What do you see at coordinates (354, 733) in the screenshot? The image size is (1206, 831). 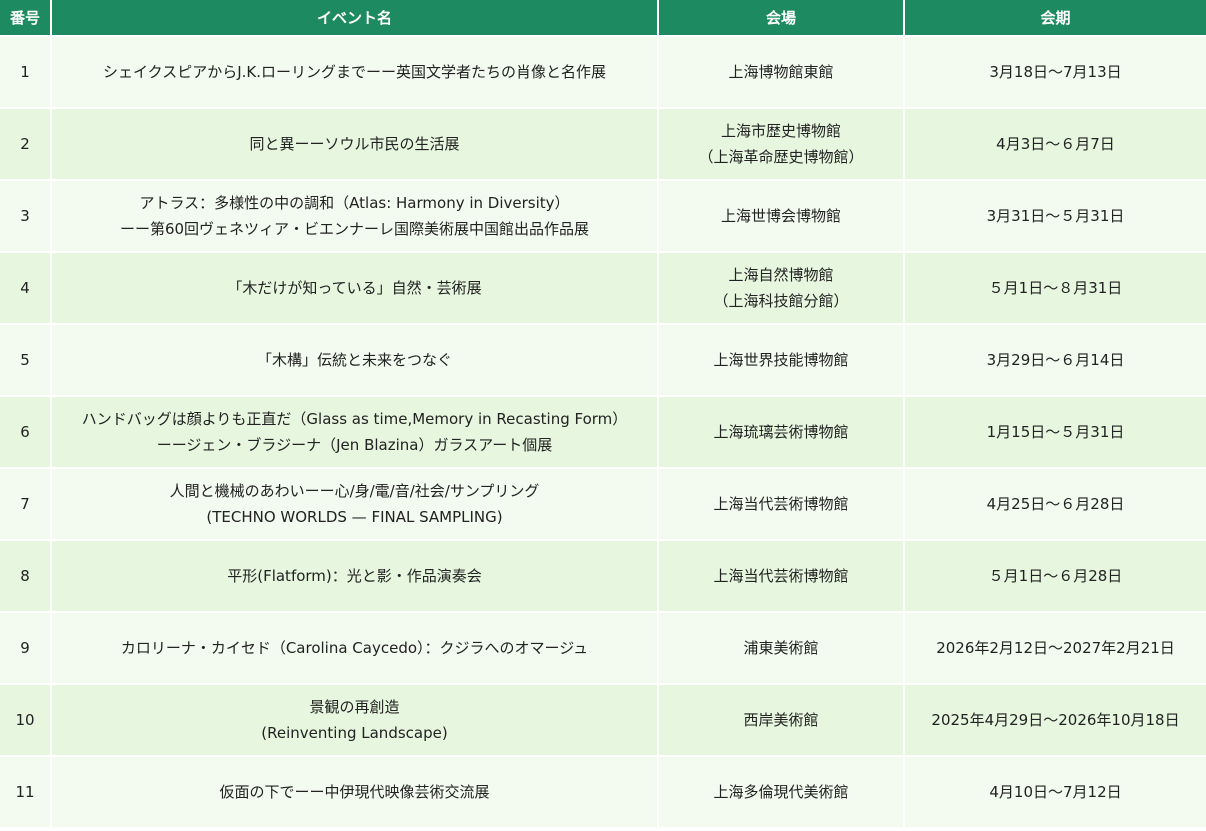 I see `event-name-line: (Reinventing Landscape)` at bounding box center [354, 733].